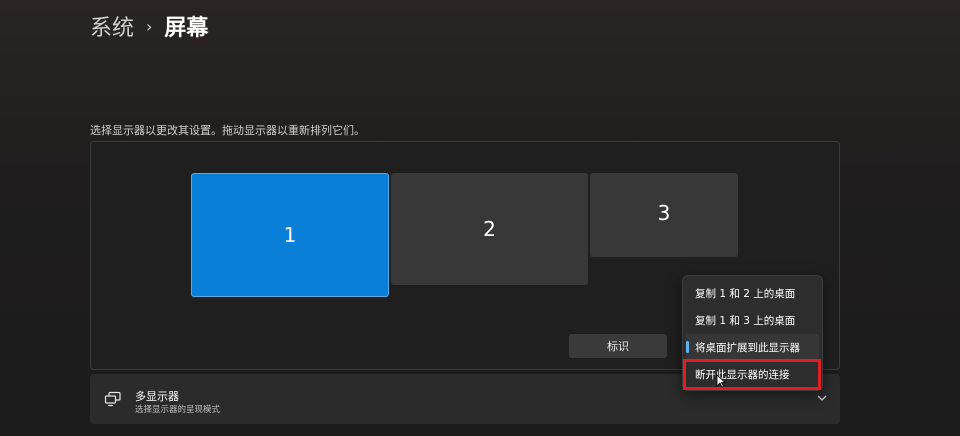 The width and height of the screenshot is (960, 436). What do you see at coordinates (747, 347) in the screenshot?
I see `menu-item-label: 将桌面扩展到此显示器` at bounding box center [747, 347].